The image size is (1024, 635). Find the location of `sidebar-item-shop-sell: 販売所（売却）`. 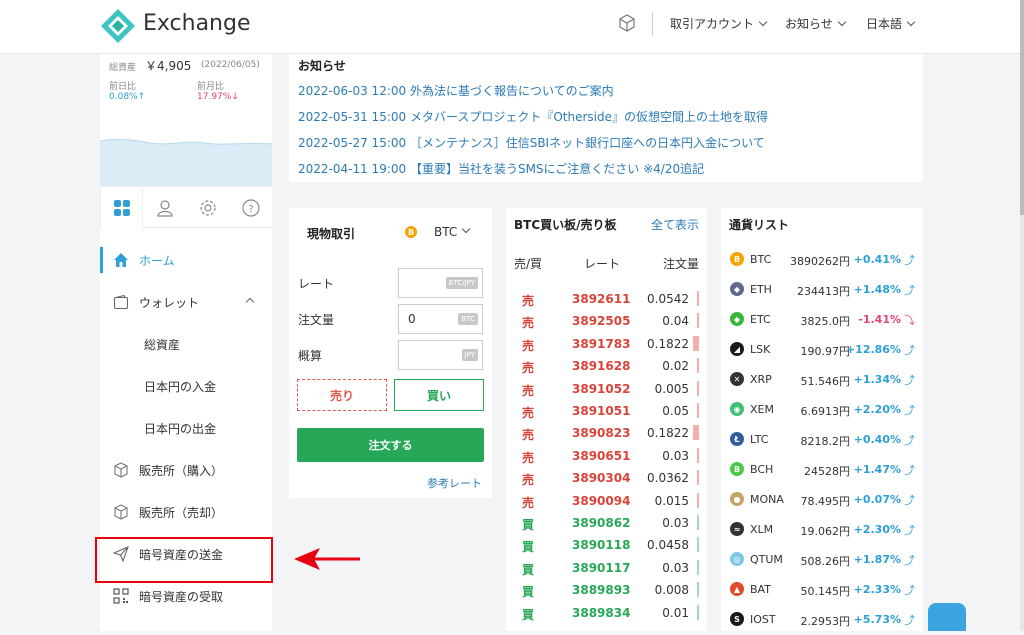

sidebar-item-shop-sell: 販売所（売却） is located at coordinates (186, 512).